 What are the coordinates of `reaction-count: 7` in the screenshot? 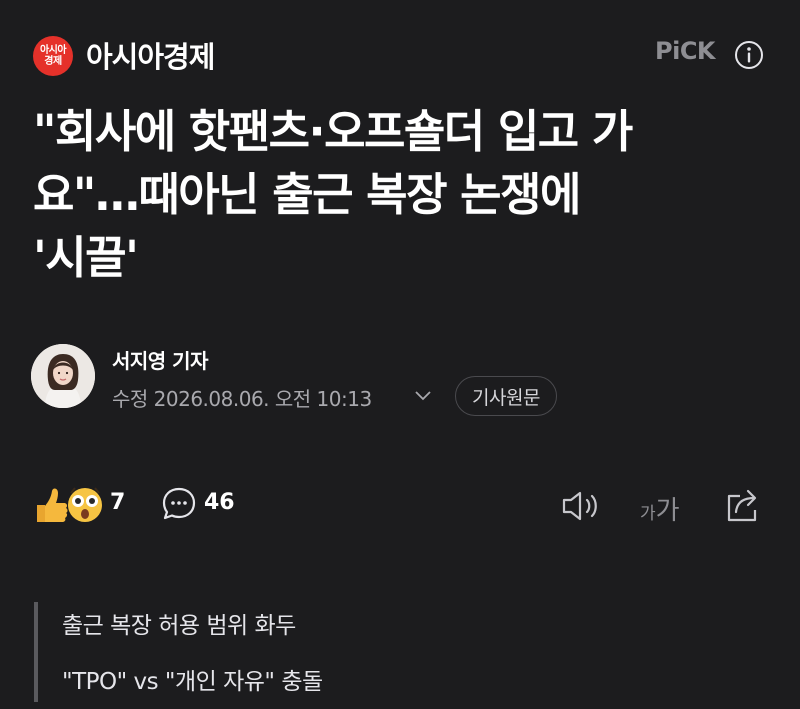 It's located at (117, 502).